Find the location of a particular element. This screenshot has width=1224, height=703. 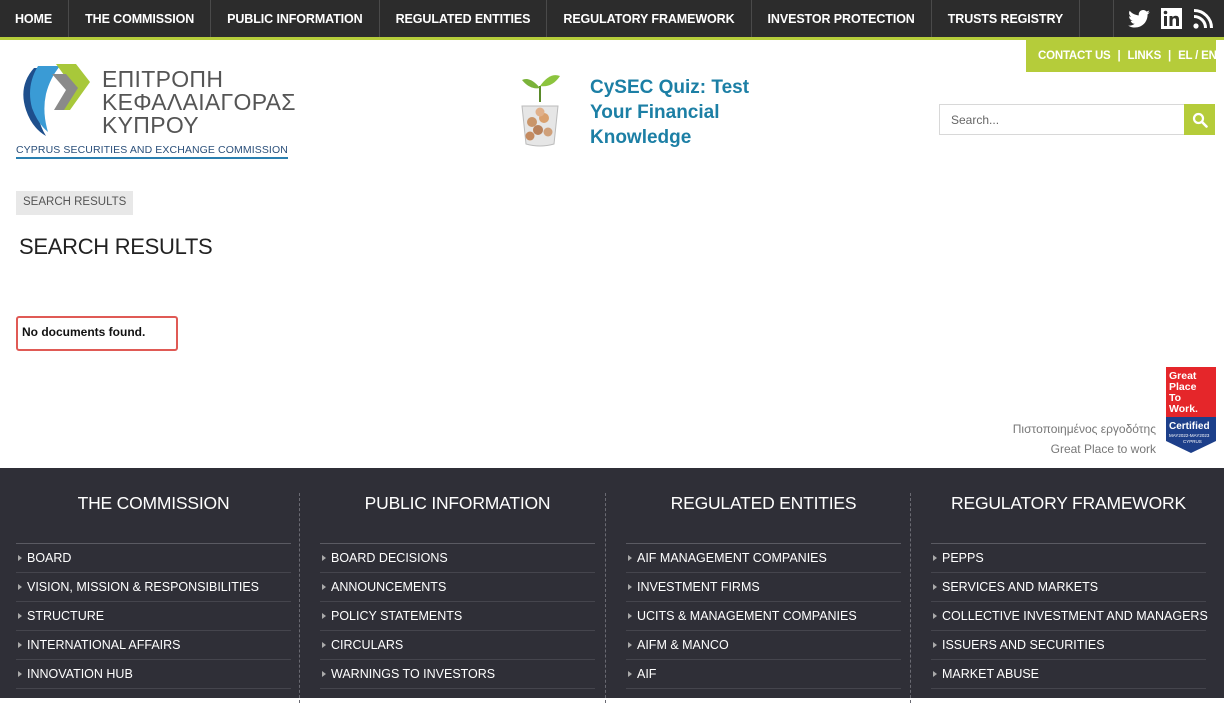

footer-link: INNOVATION HUB is located at coordinates (153, 674).